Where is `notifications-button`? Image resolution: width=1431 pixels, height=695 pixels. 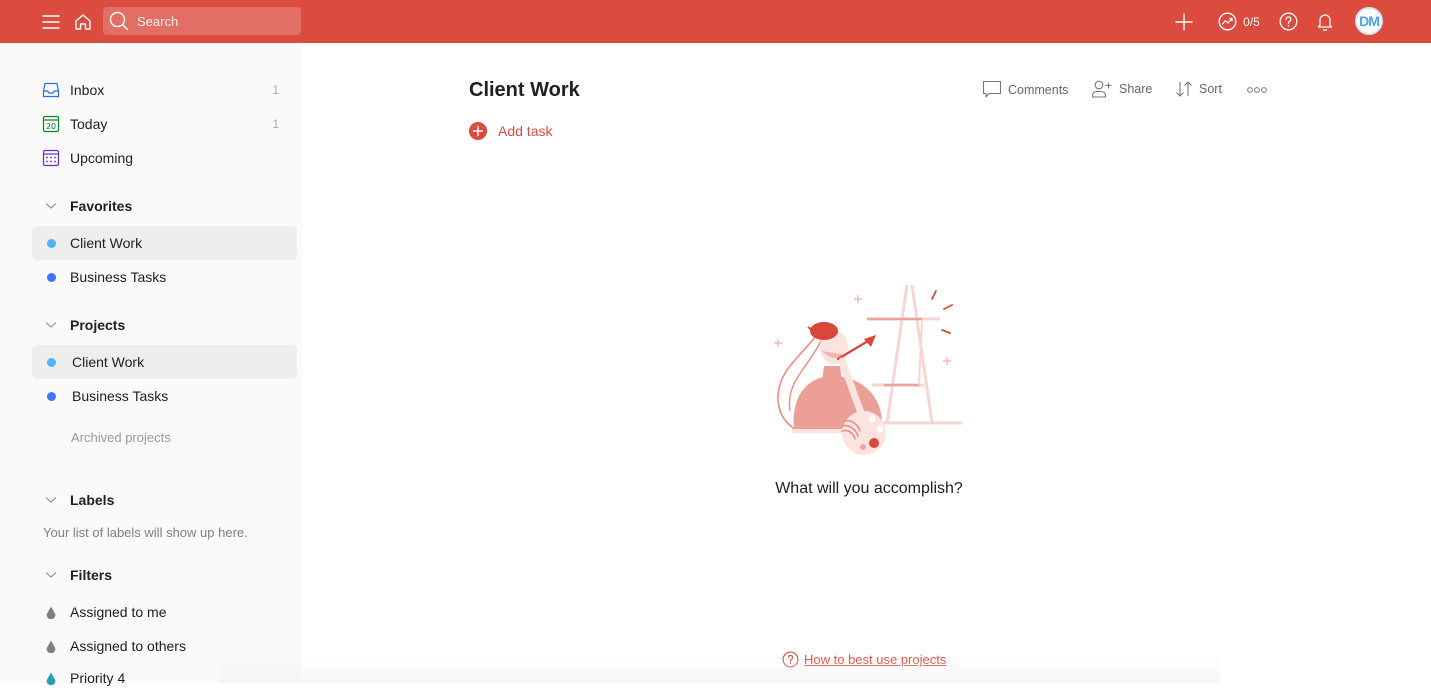
notifications-button is located at coordinates (1325, 21).